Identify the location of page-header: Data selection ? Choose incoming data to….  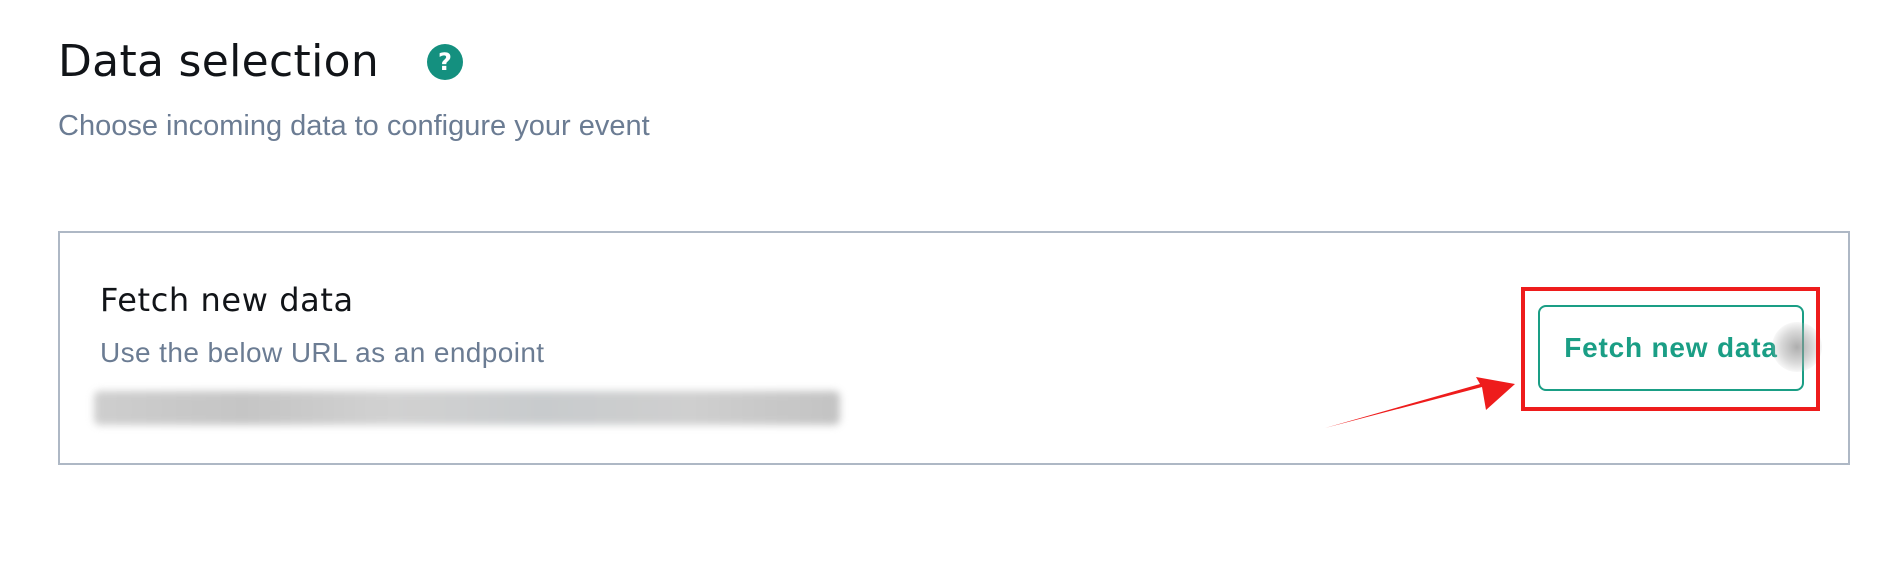
(354, 88).